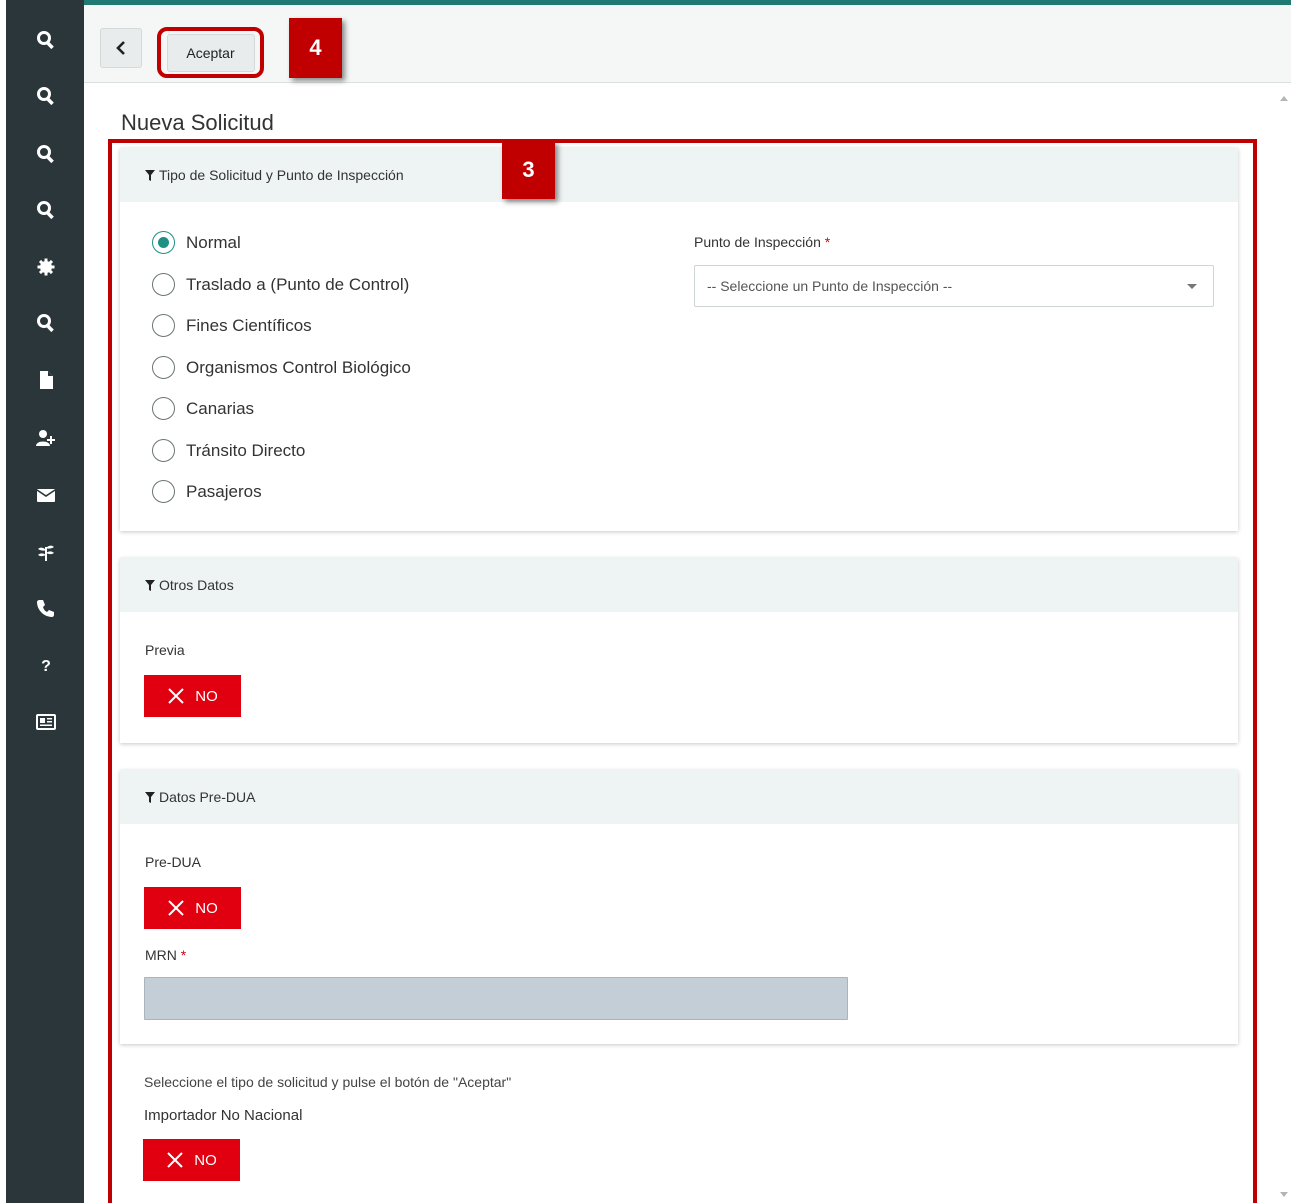 This screenshot has height=1203, width=1291. I want to click on question-icon: ?, so click(46, 665).